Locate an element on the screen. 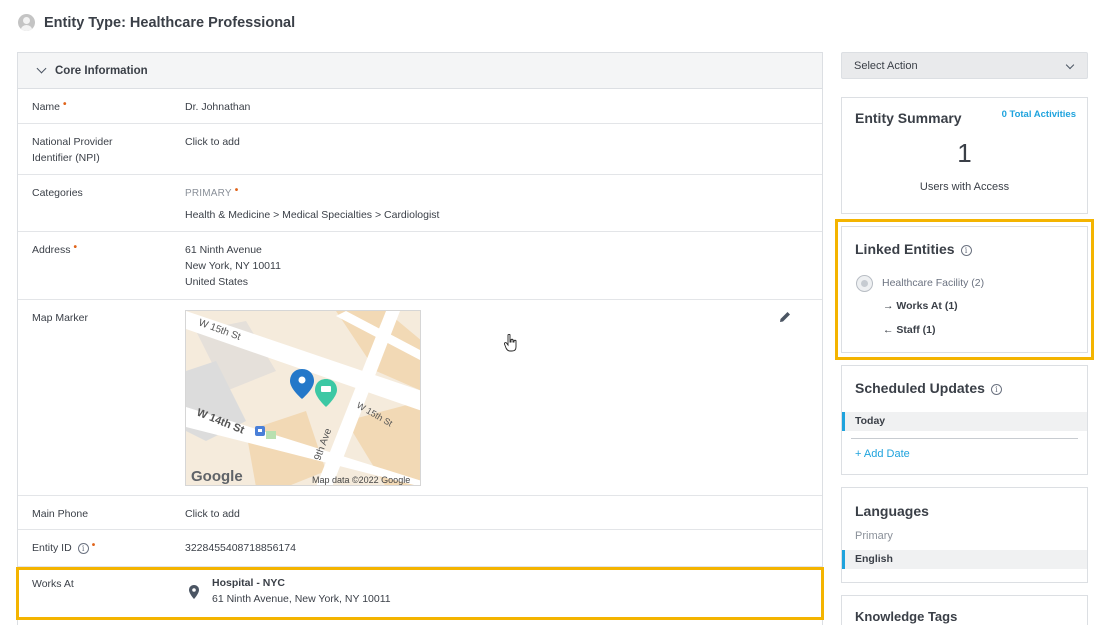 The image size is (1097, 625). today-item: Today is located at coordinates (964, 421).